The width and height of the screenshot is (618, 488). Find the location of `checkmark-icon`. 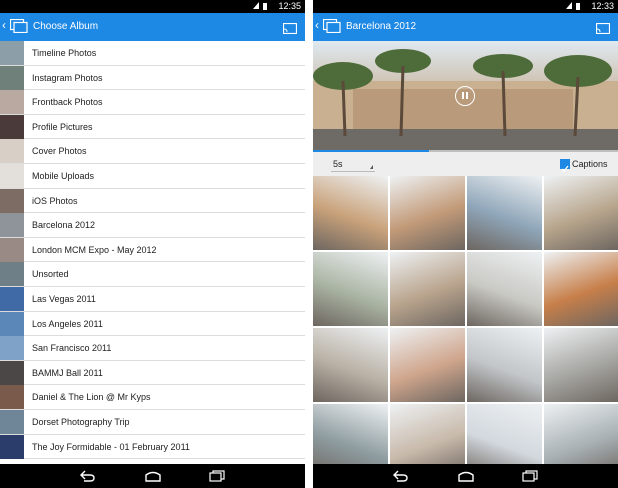

checkmark-icon is located at coordinates (565, 169).